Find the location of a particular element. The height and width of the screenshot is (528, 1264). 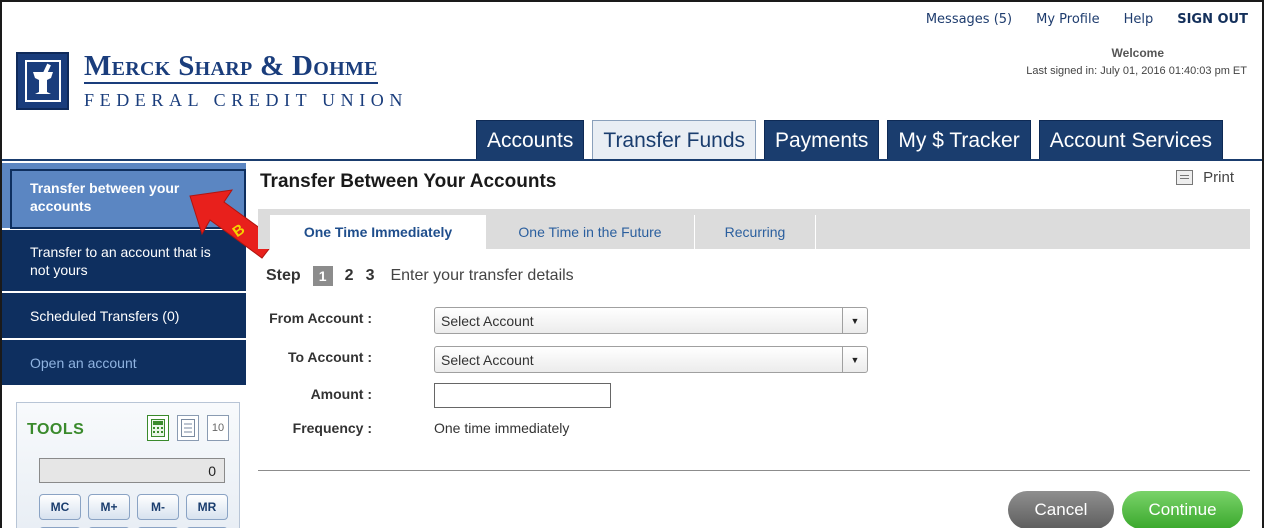

tools-icons: 10 is located at coordinates (188, 428).